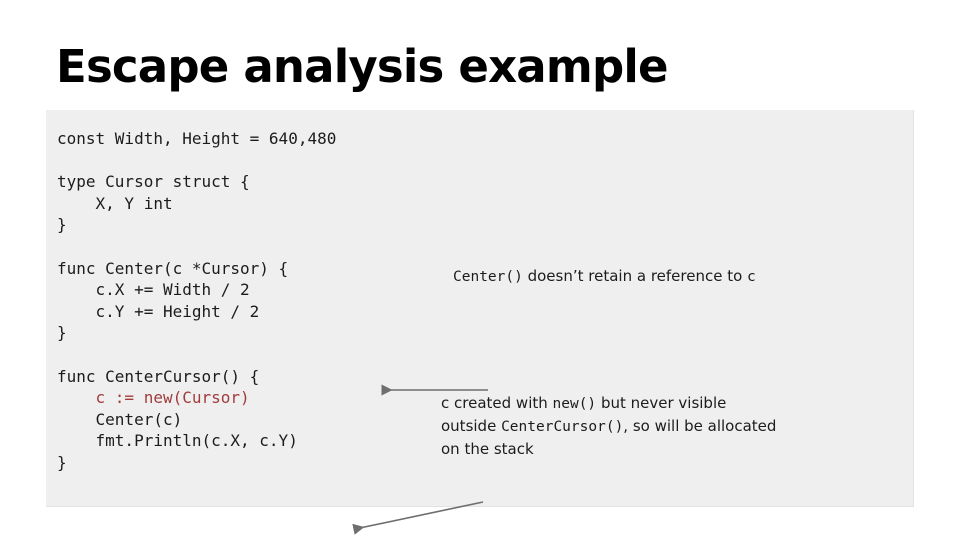  I want to click on code-line: fmt.Println(c.X, c.Y), so click(177, 441).